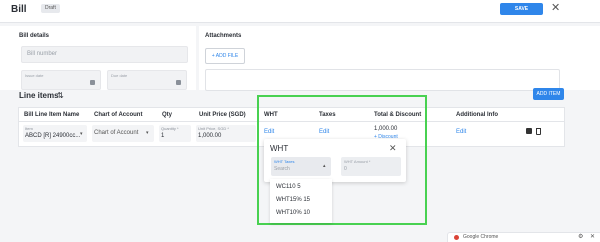 The image size is (600, 242). What do you see at coordinates (167, 115) in the screenshot?
I see `col-header: Qty` at bounding box center [167, 115].